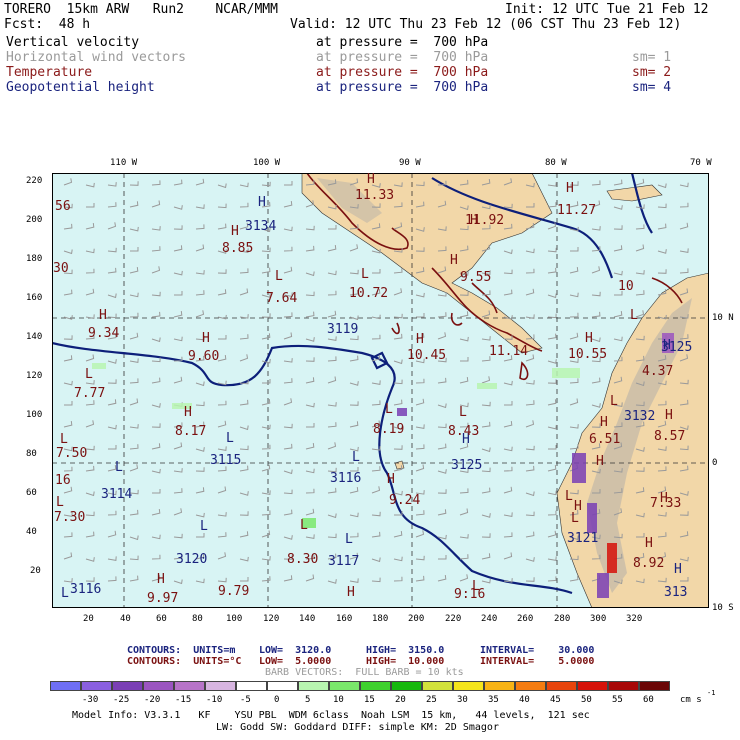  I want to click on colorbar-tick-label: 45, so click(555, 700).